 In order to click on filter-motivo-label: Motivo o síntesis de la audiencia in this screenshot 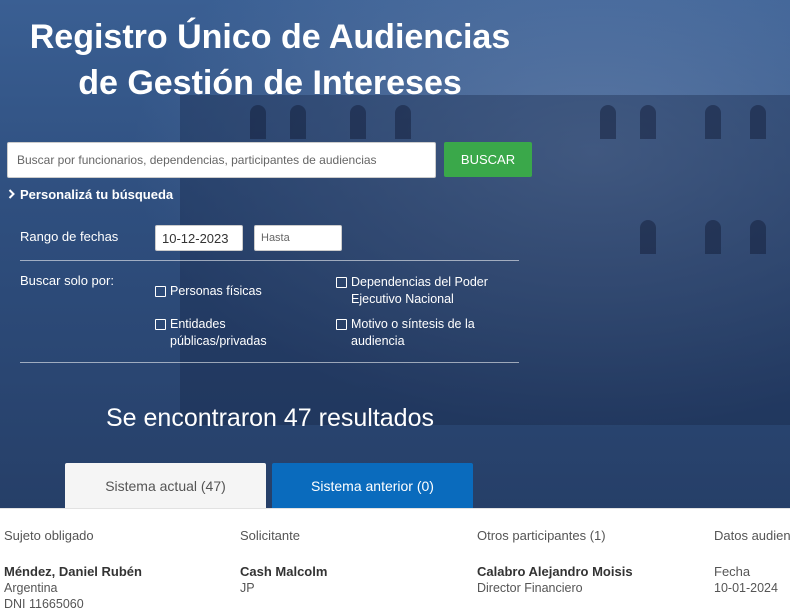, I will do `click(413, 332)`.